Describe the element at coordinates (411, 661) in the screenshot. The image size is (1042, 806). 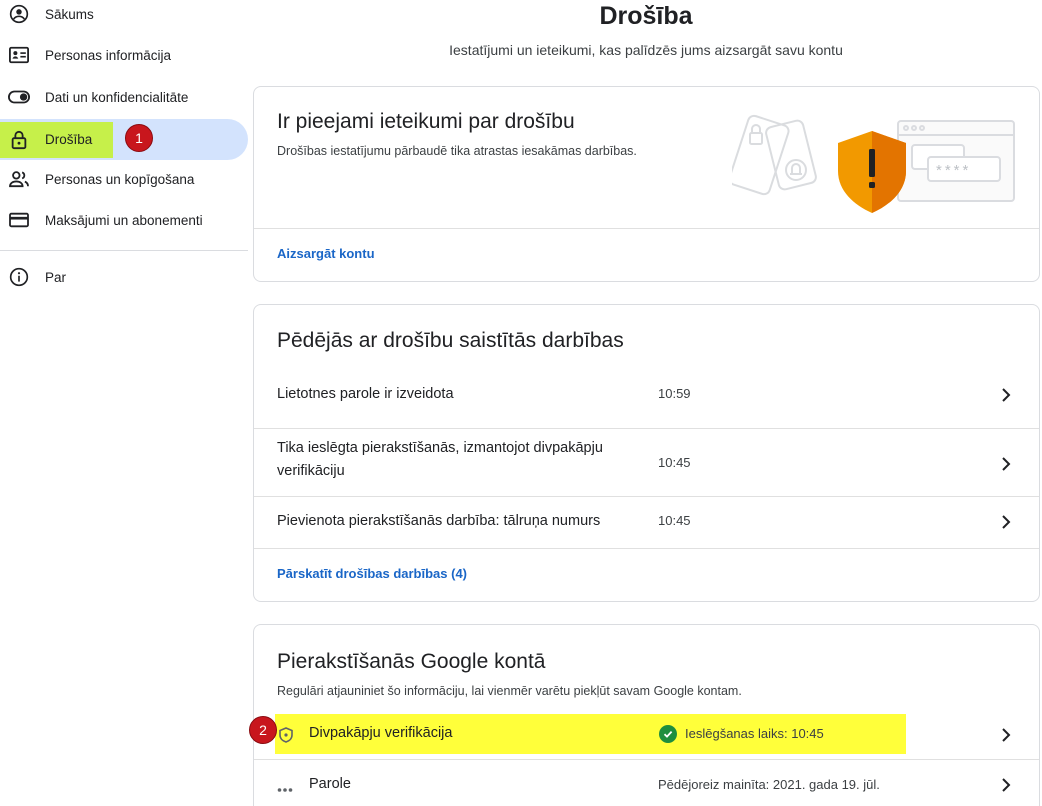
I see `signin-title: Pierakstīšanās Google kontā` at that location.